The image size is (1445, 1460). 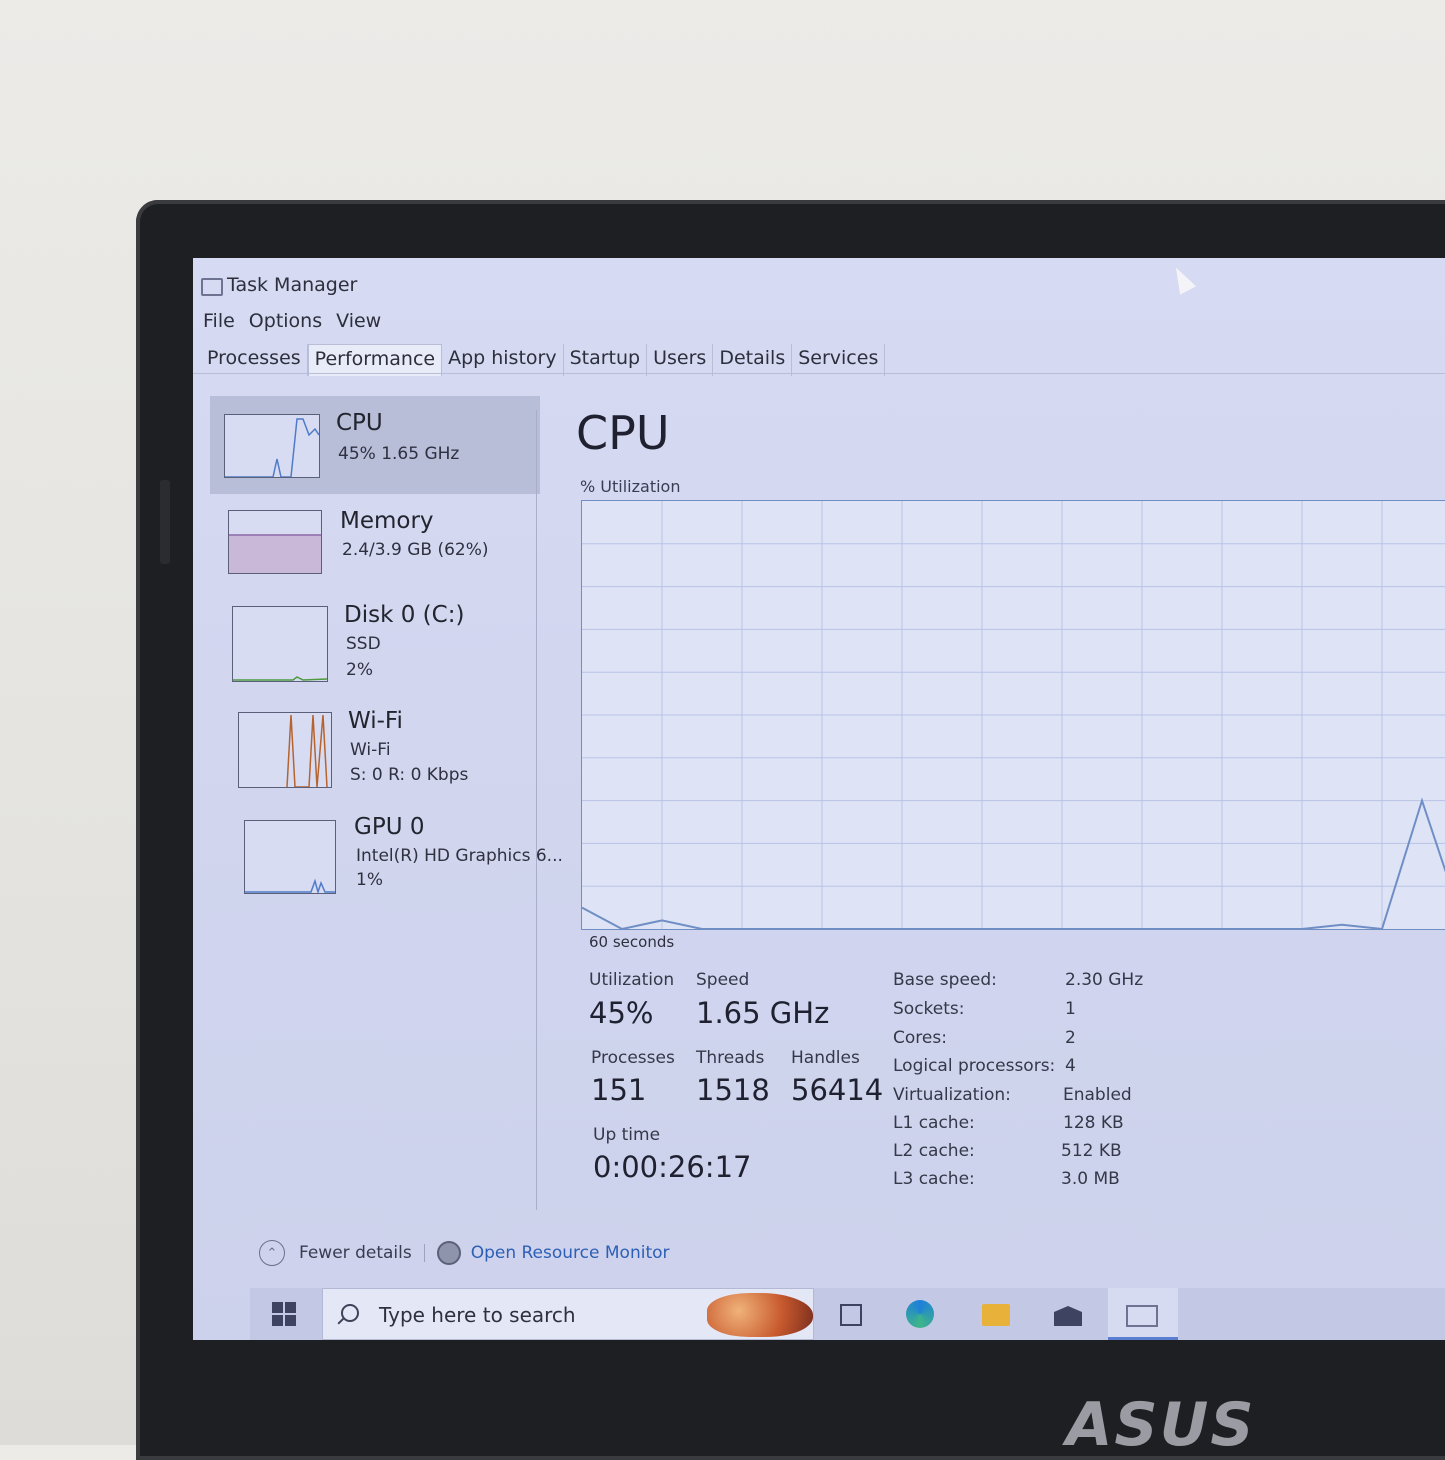 I want to click on sidebar-gpu-usage: 1%, so click(x=369, y=880).